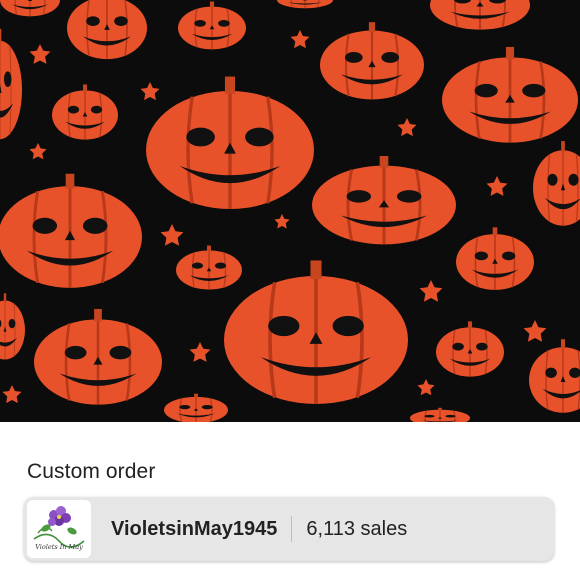 Image resolution: width=580 pixels, height=580 pixels. Describe the element at coordinates (194, 529) in the screenshot. I see `shop-name-link: VioletsinMay1945` at that location.